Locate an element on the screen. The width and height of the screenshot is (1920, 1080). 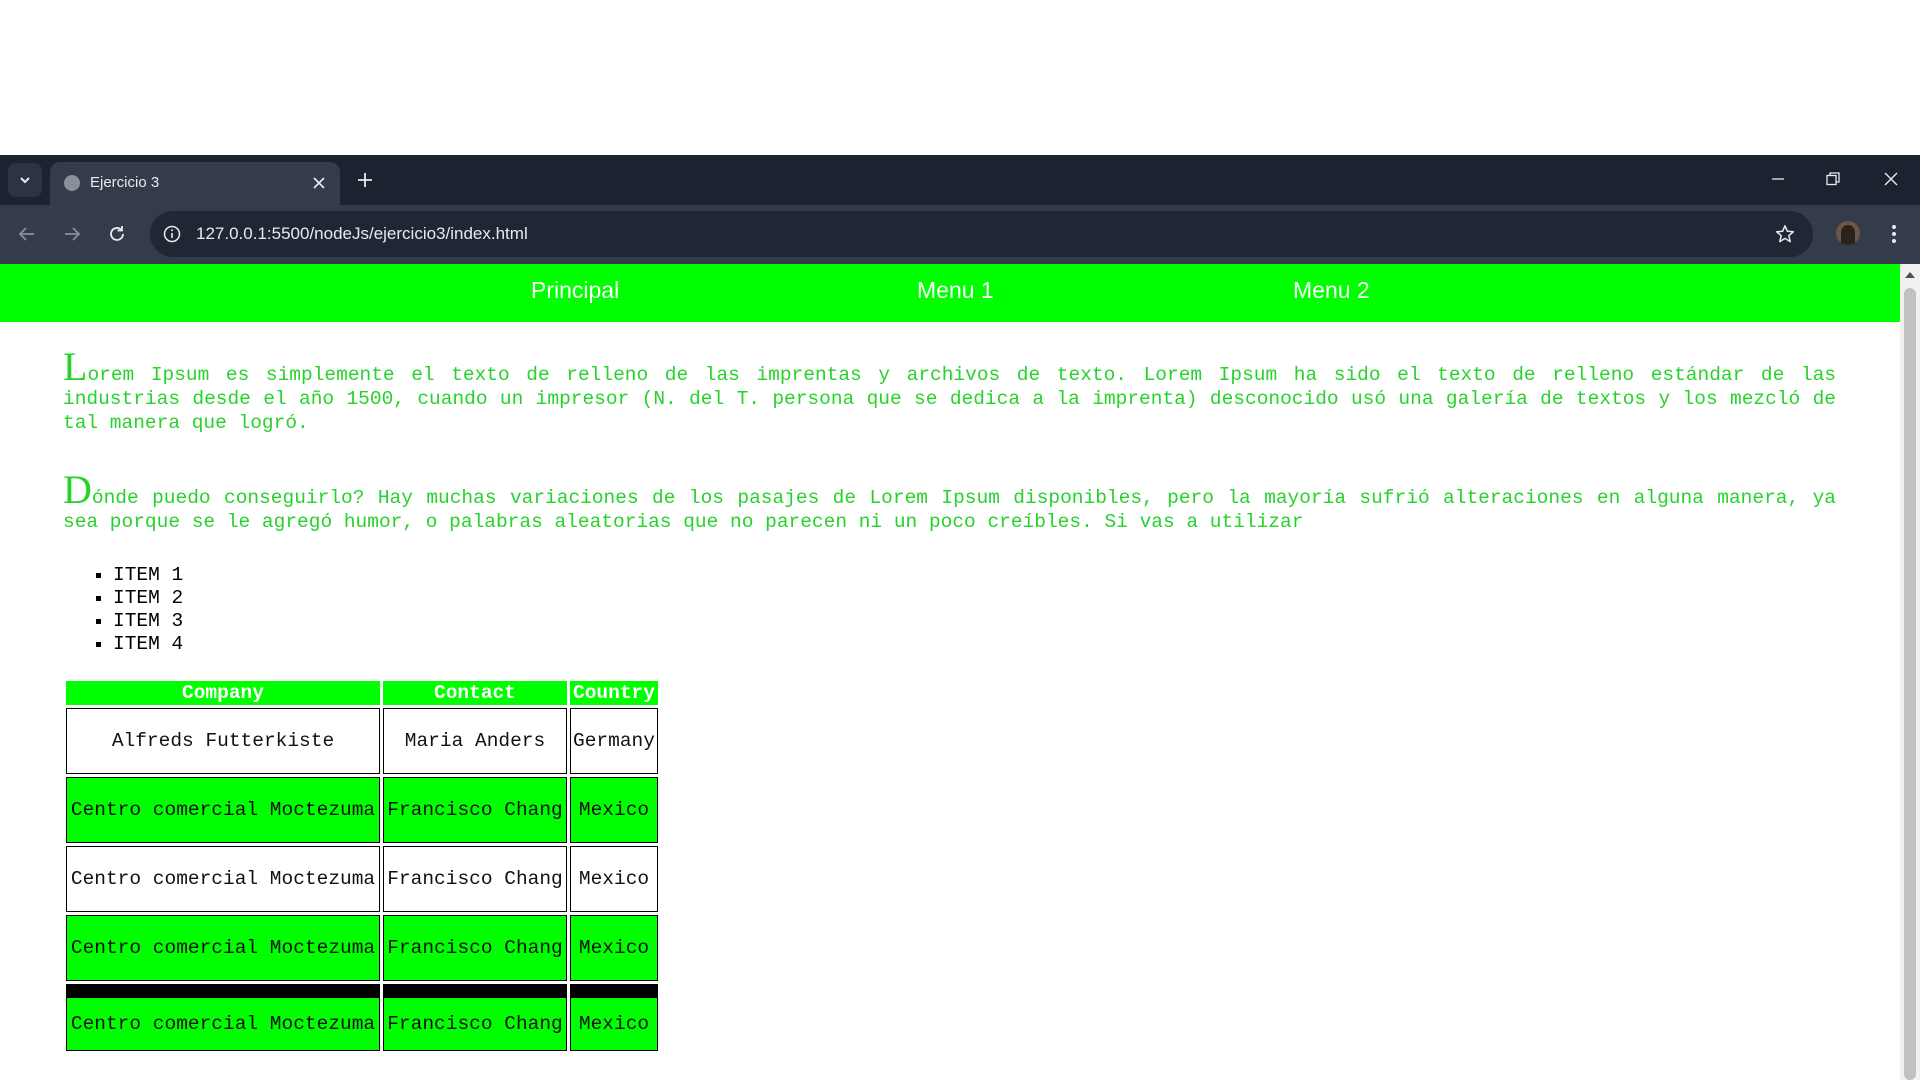
table-cell-country: Germany is located at coordinates (614, 741).